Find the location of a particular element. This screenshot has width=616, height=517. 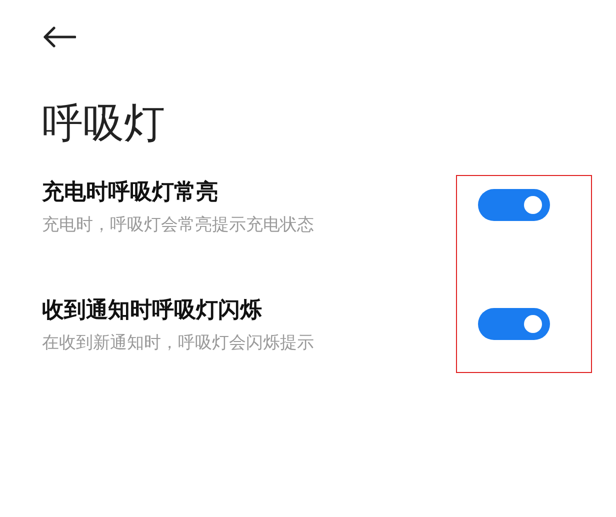

setting-description: 在收到新通知时，呼吸灯会闪烁提示 is located at coordinates (178, 343).